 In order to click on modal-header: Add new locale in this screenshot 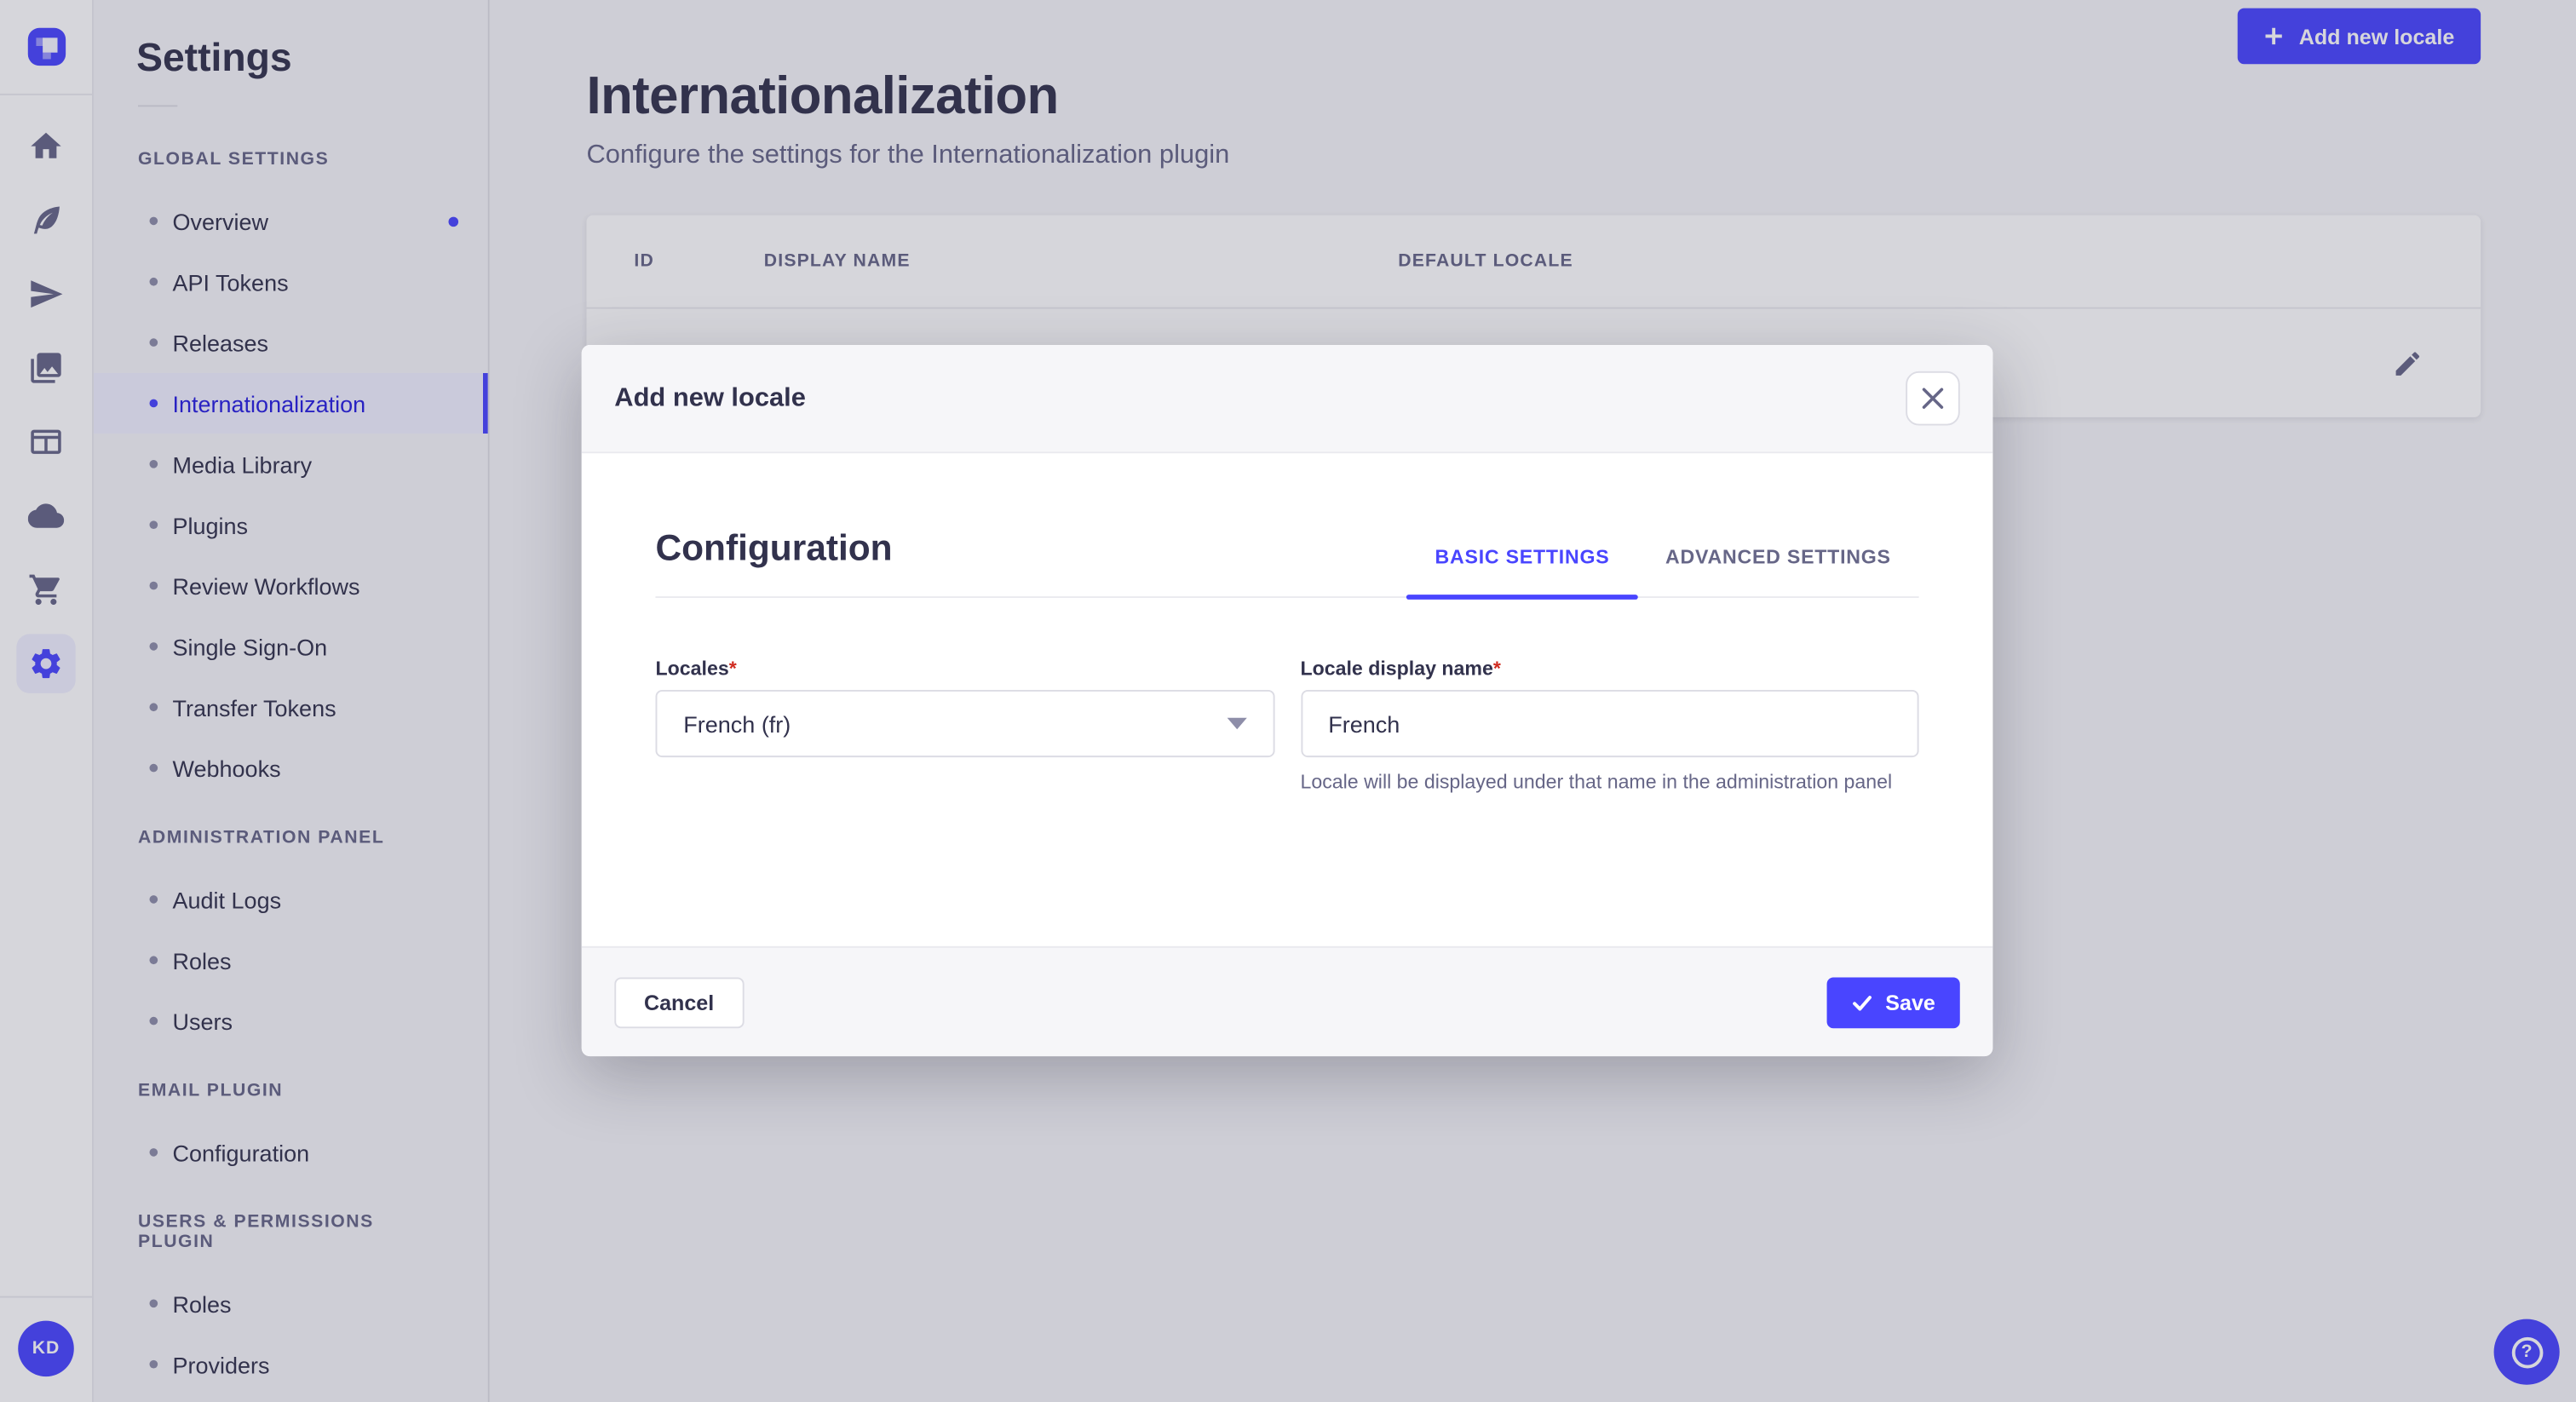, I will do `click(1287, 399)`.